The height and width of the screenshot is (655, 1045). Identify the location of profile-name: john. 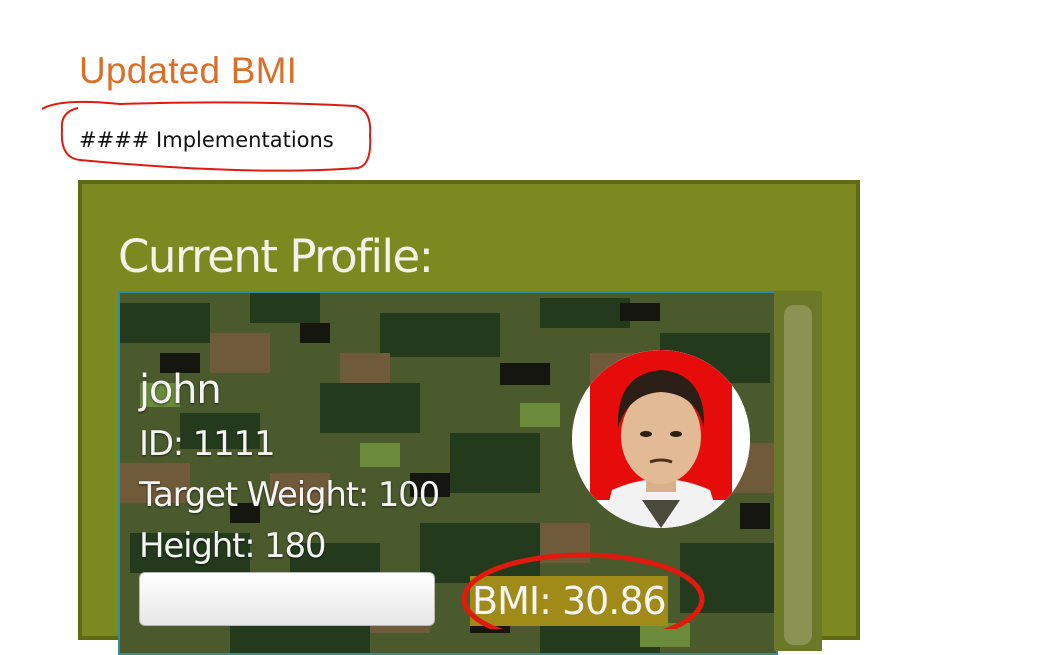
(180, 390).